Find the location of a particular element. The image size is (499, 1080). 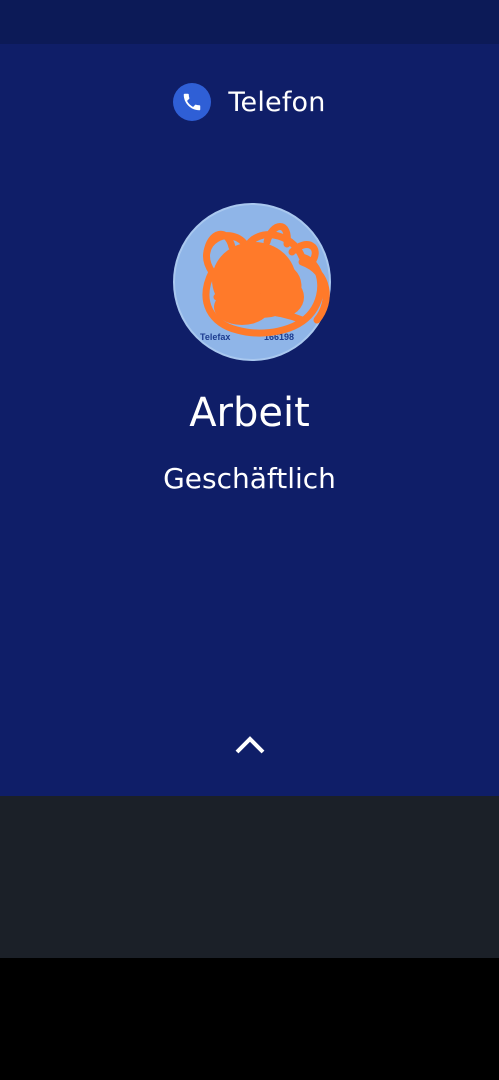

caller-name: Arbeit is located at coordinates (249, 413).